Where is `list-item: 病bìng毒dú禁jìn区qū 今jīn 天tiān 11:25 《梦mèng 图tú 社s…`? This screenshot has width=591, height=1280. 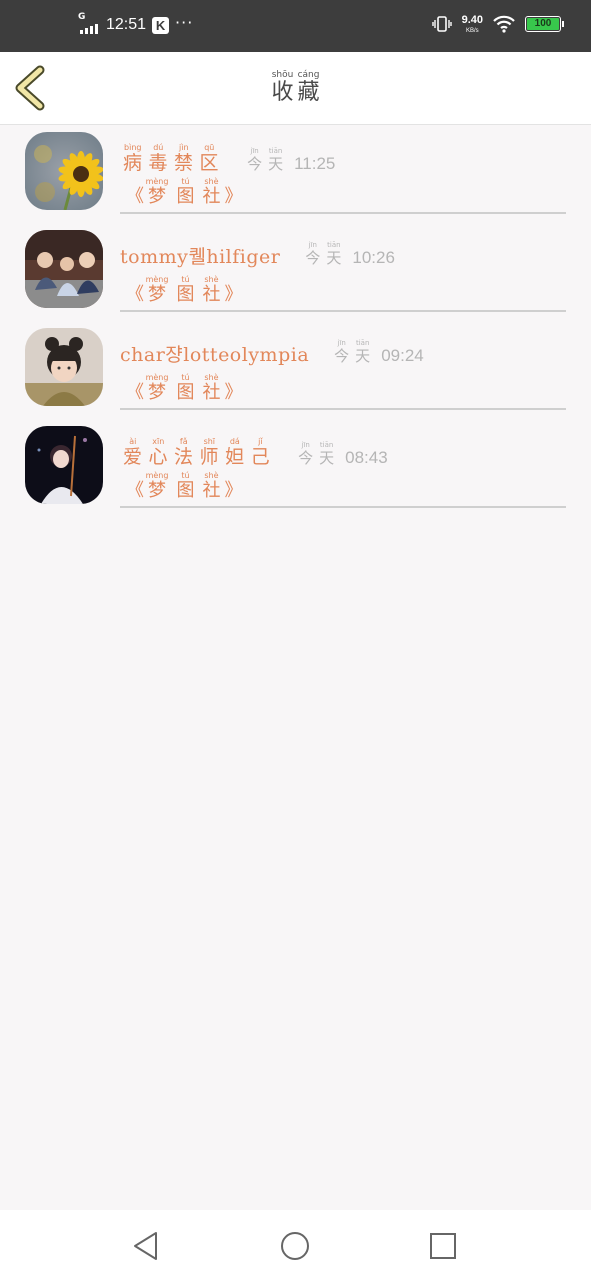 list-item: 病bìng毒dú禁jìn区qū 今jīn 天tiān 11:25 《梦mèng 图tú 社s… is located at coordinates (295, 174).